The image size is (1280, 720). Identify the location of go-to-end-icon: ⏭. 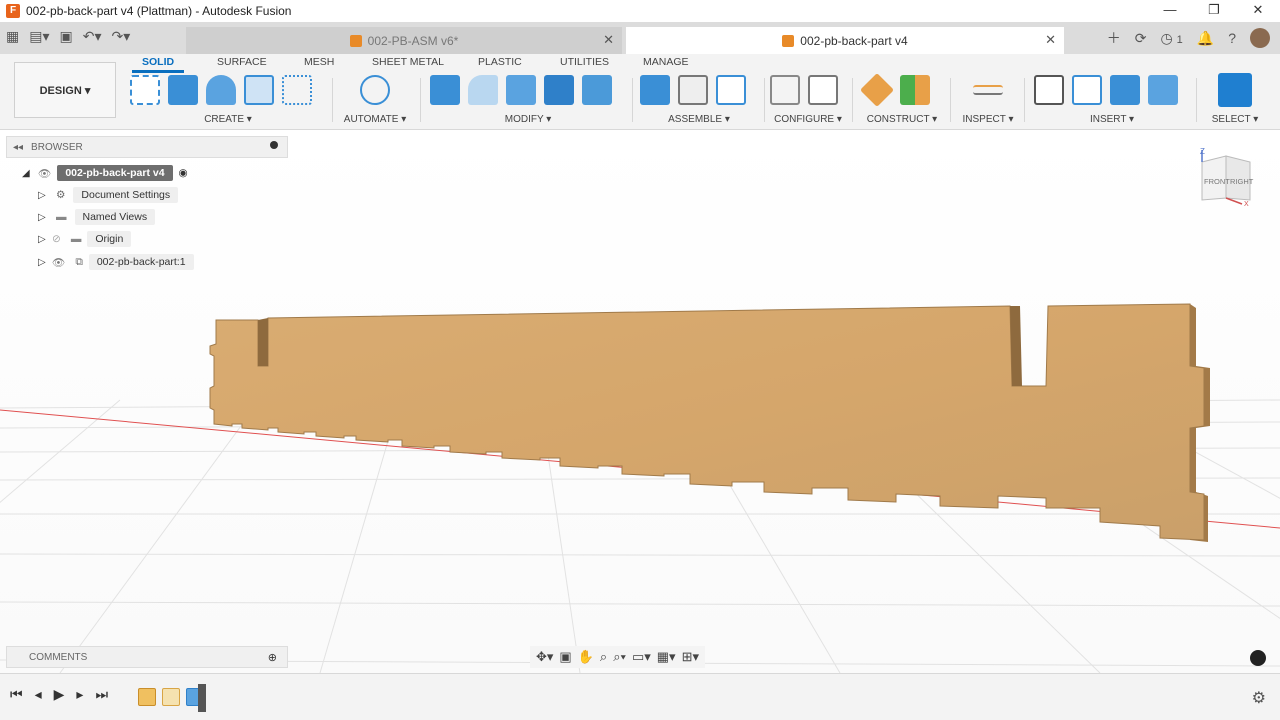
(101, 694).